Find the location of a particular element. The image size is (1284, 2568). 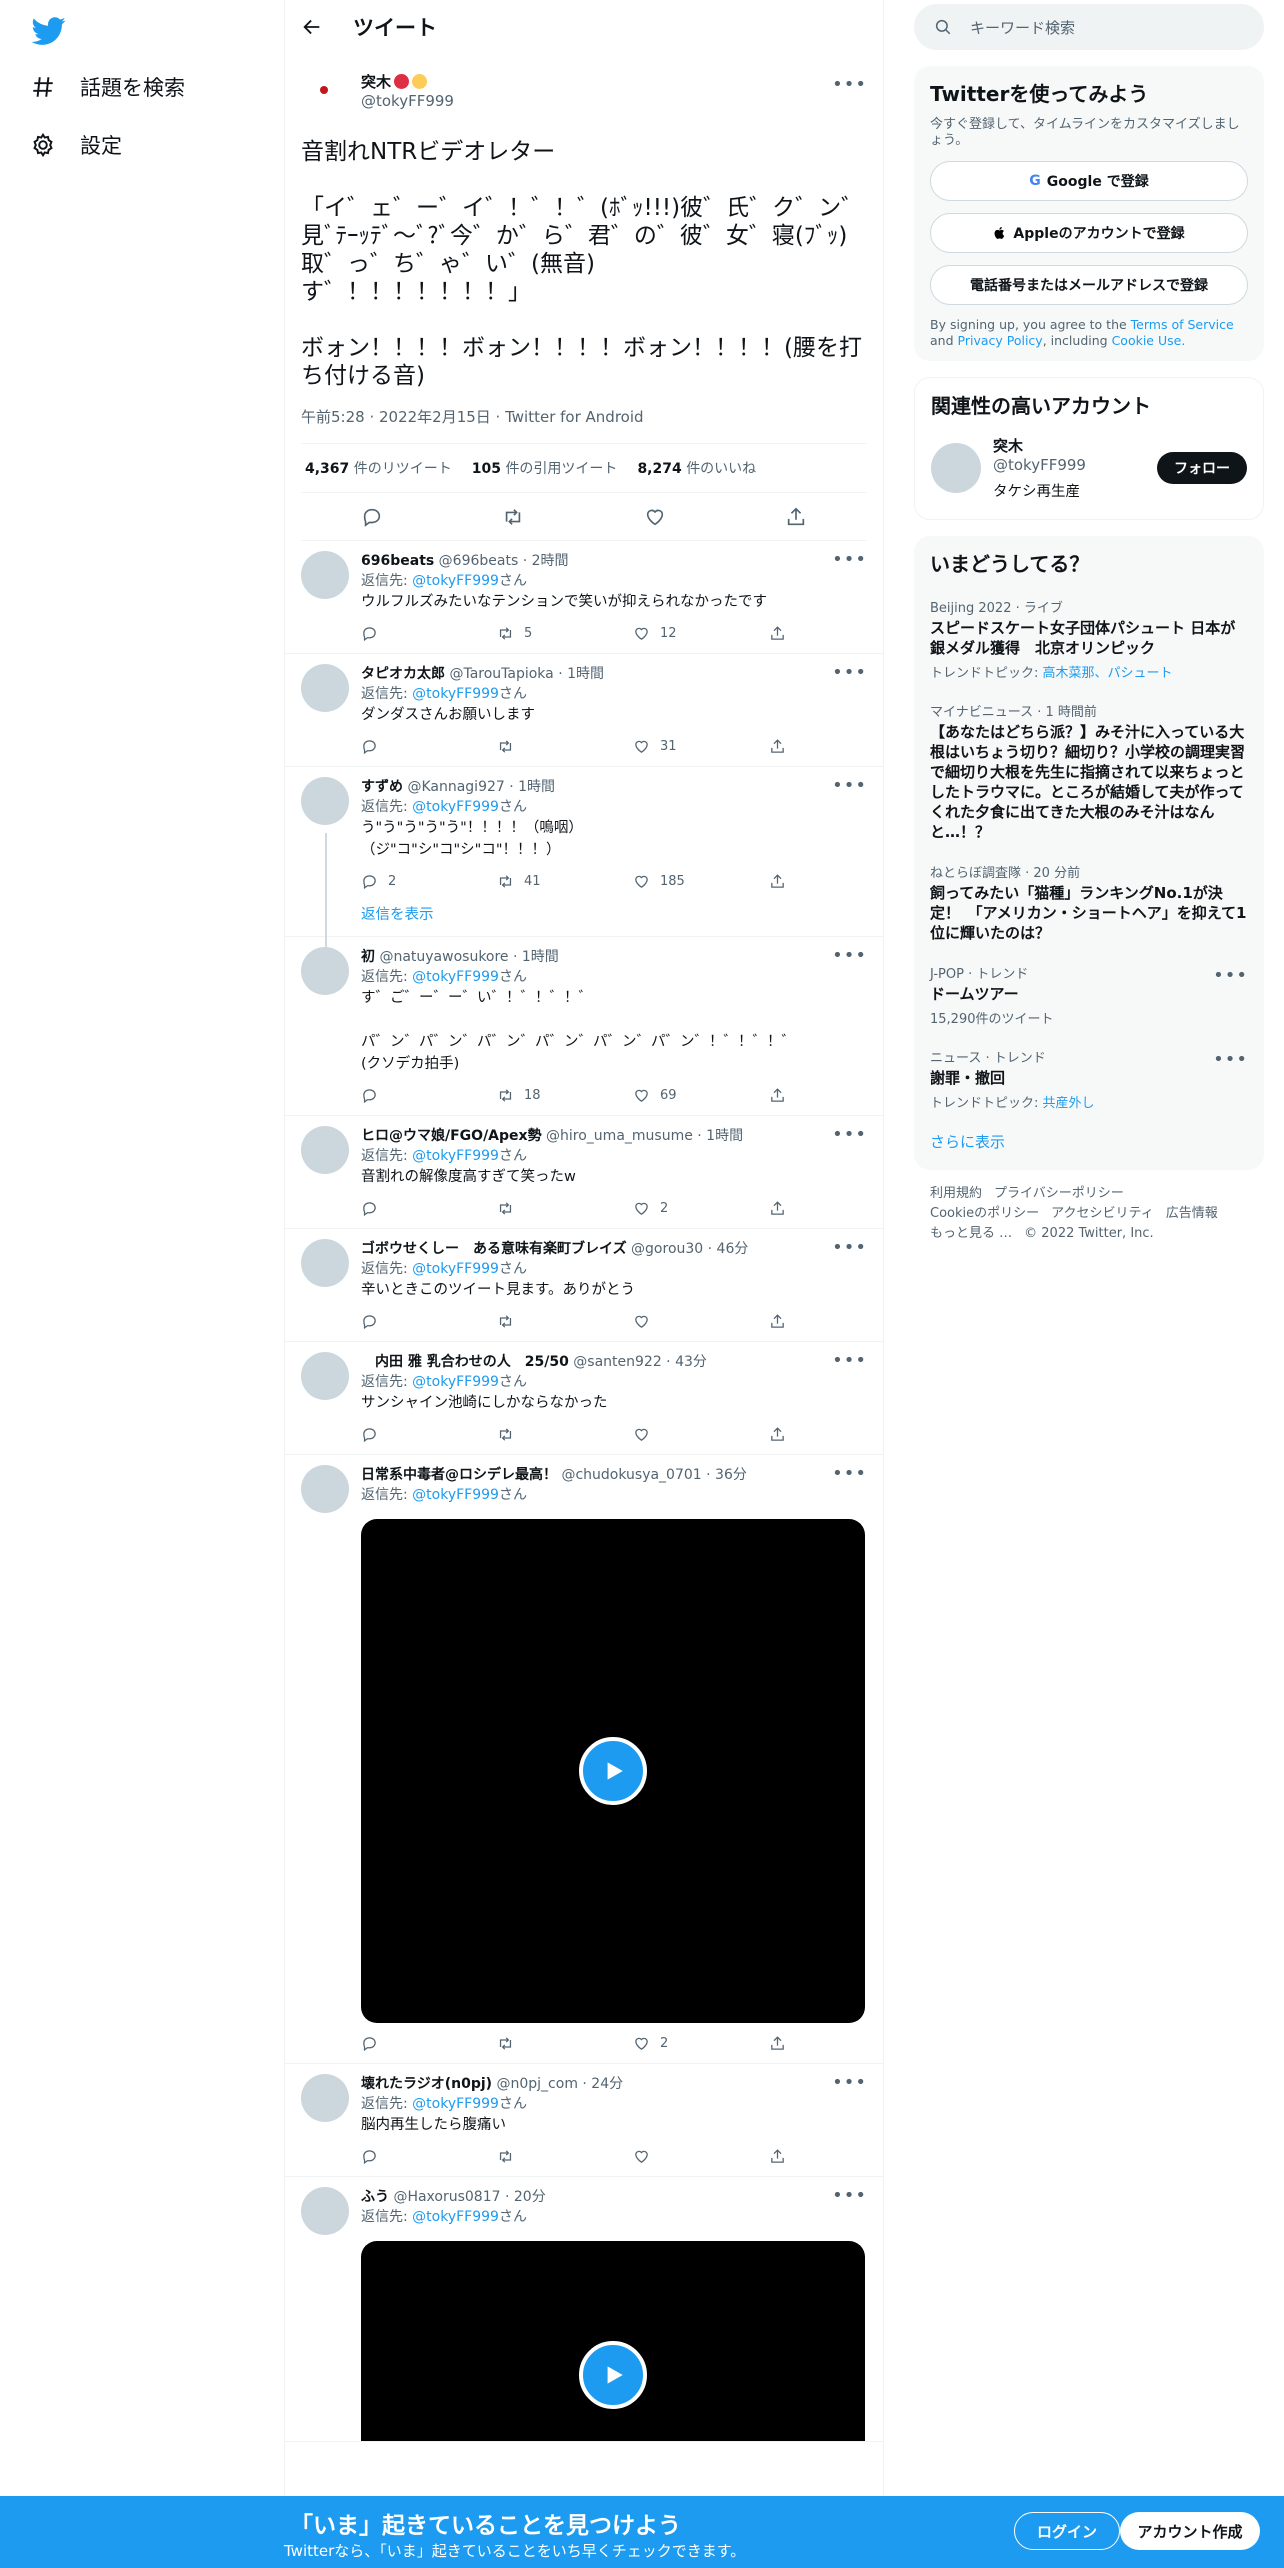

quote-count: 105 件の引用ツイート is located at coordinates (545, 468).